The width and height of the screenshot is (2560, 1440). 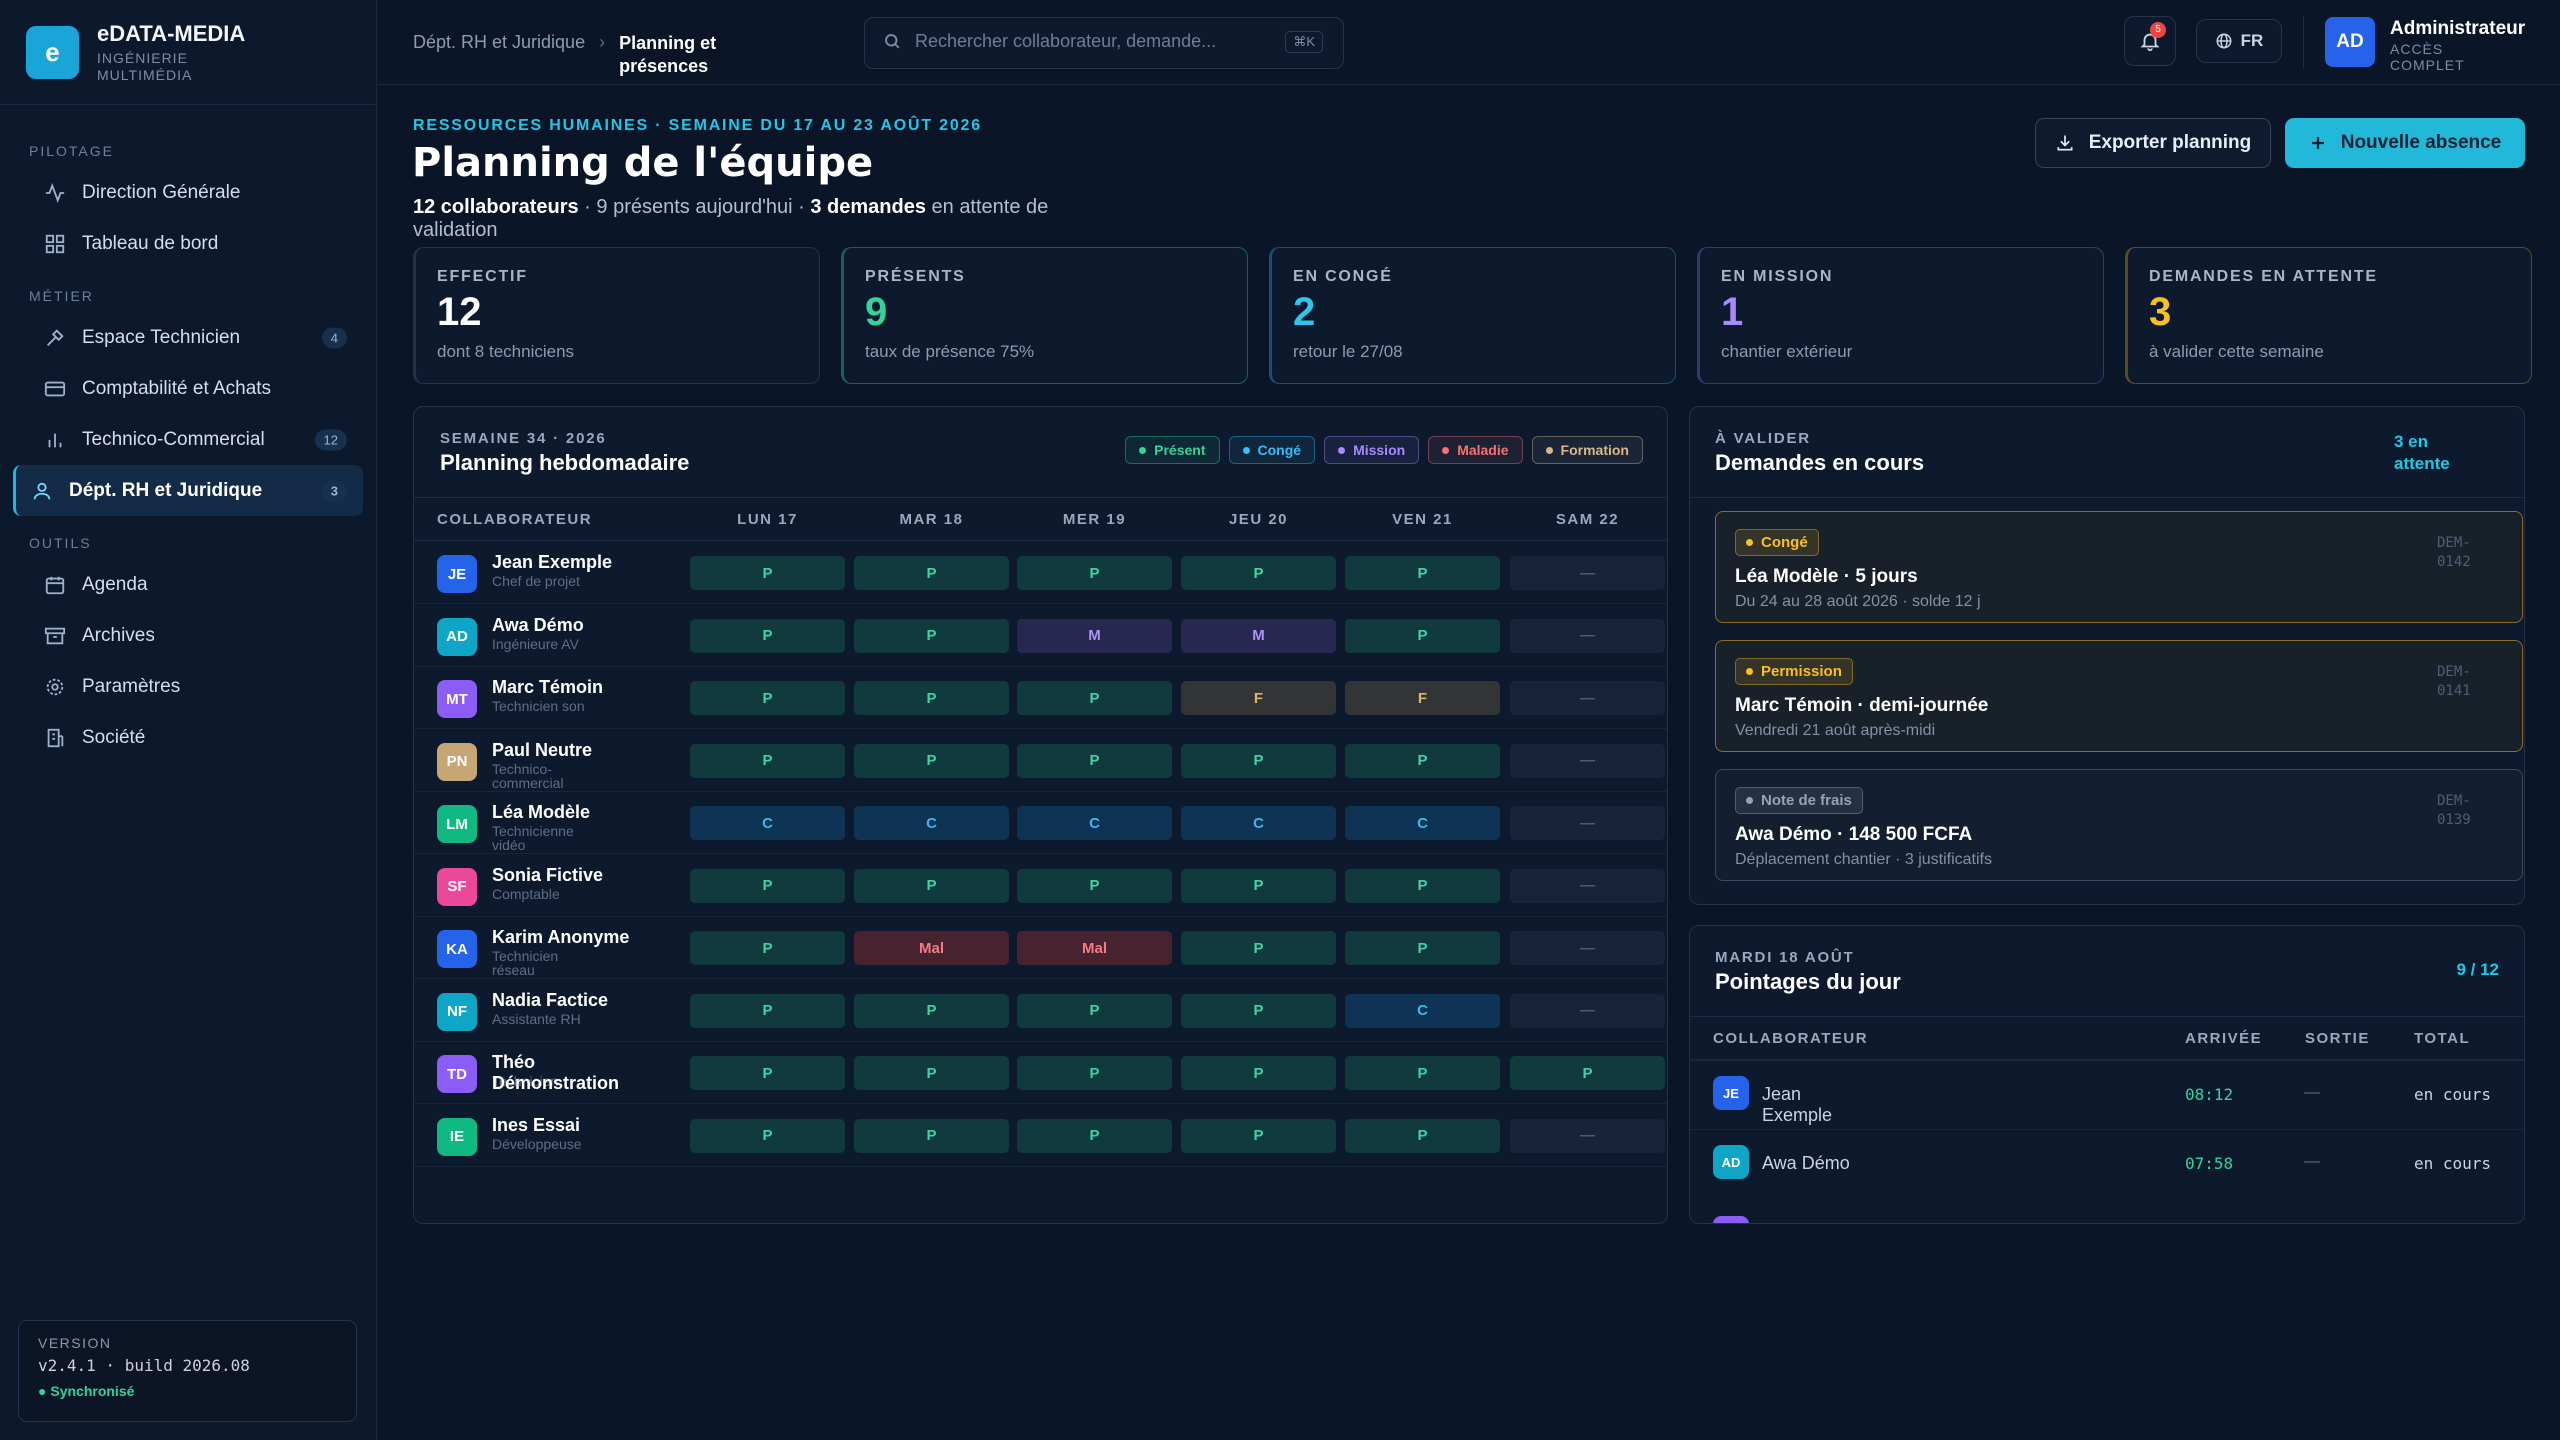 I want to click on sidebar-item-comptabilite: Comptabilité et Achats, so click(x=188, y=388).